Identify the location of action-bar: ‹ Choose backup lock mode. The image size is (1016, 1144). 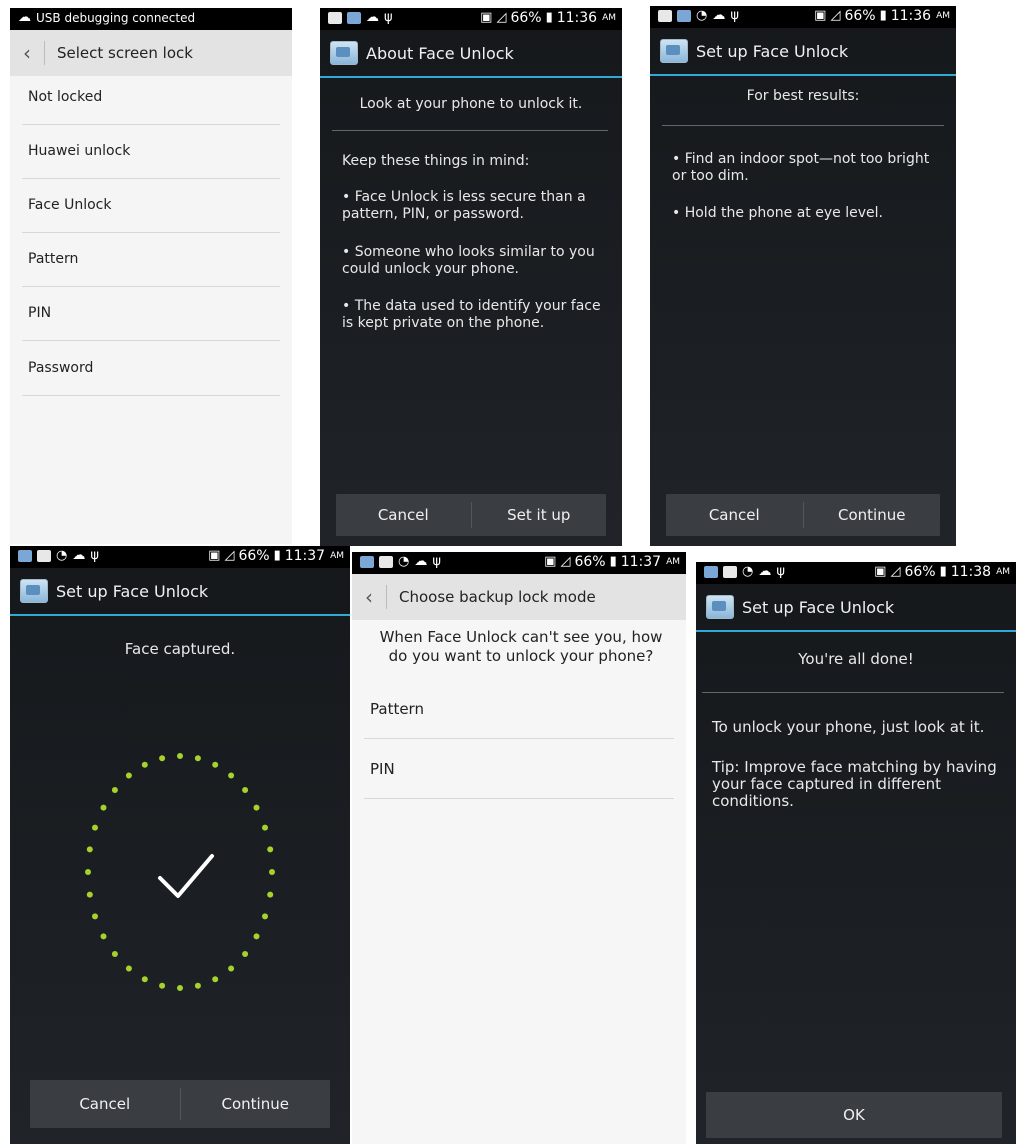
(519, 597).